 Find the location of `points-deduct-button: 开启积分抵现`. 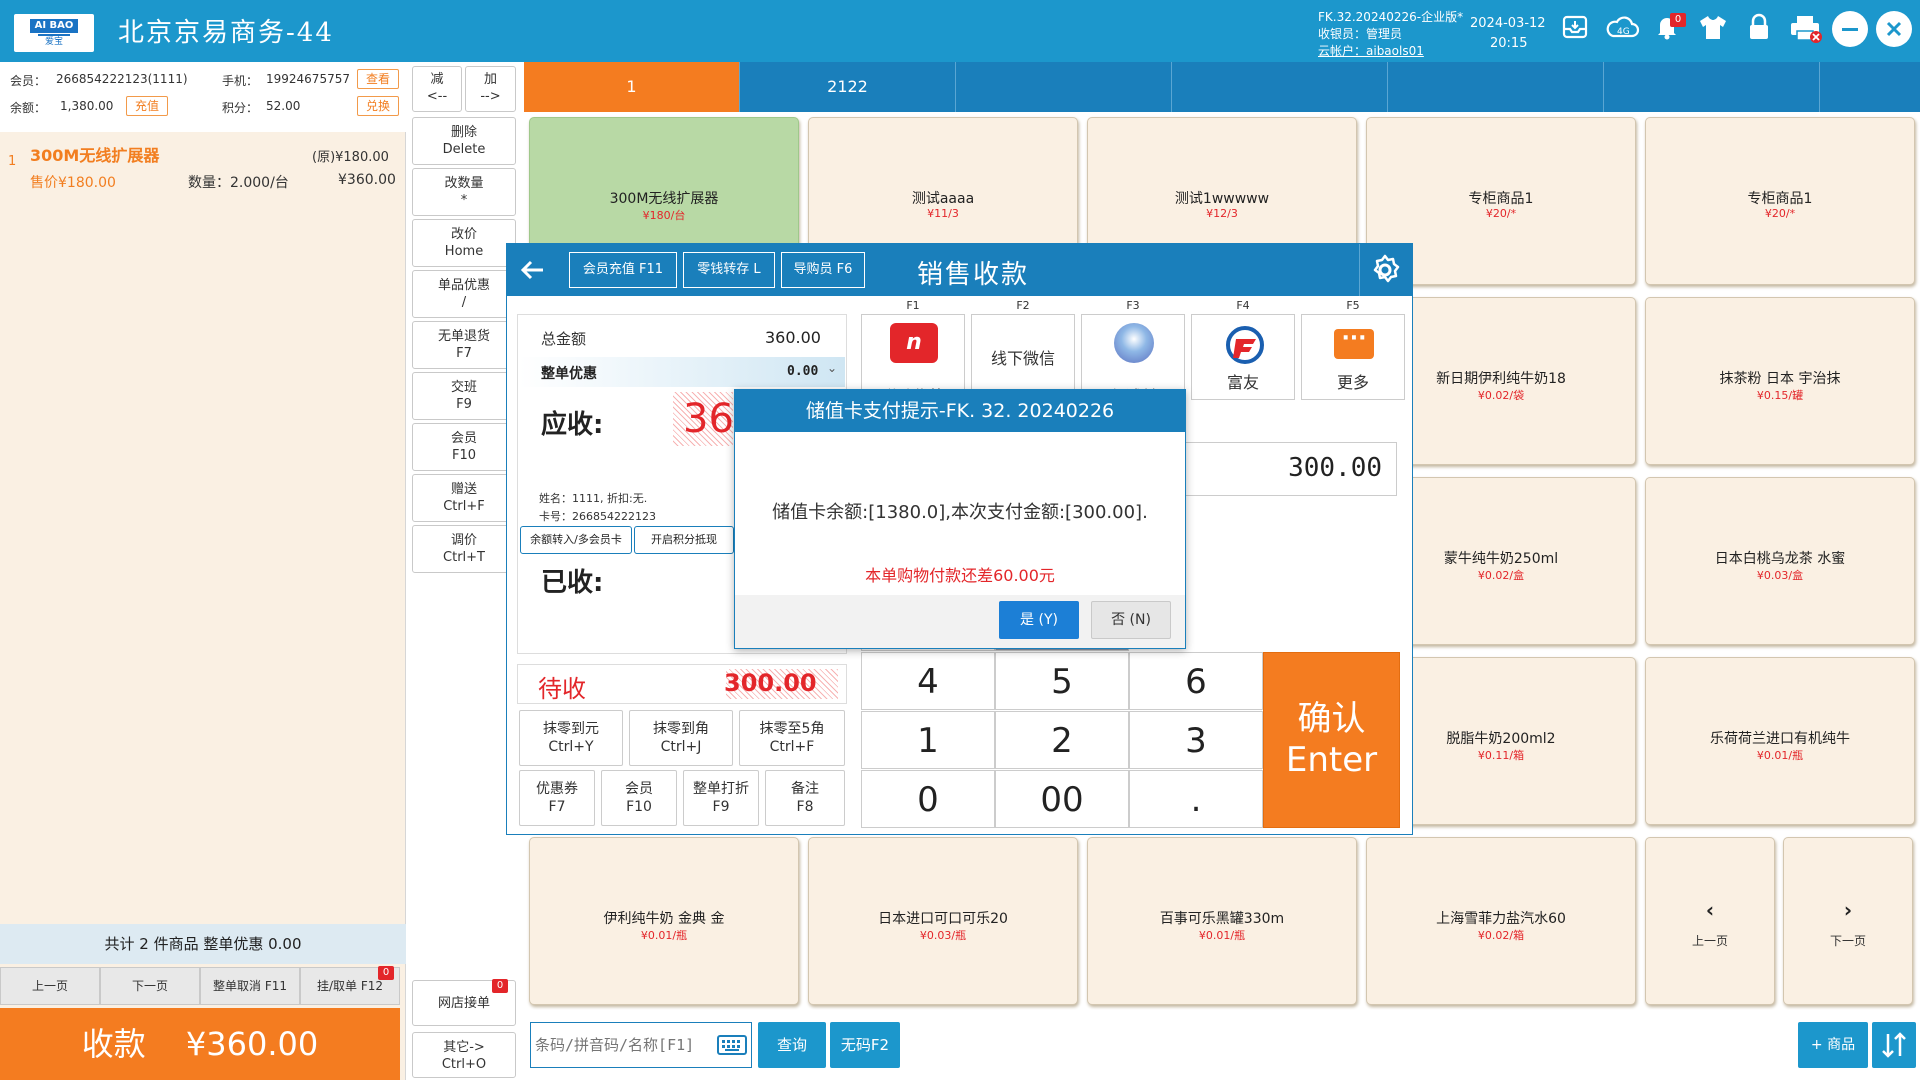

points-deduct-button: 开启积分抵现 is located at coordinates (684, 540).